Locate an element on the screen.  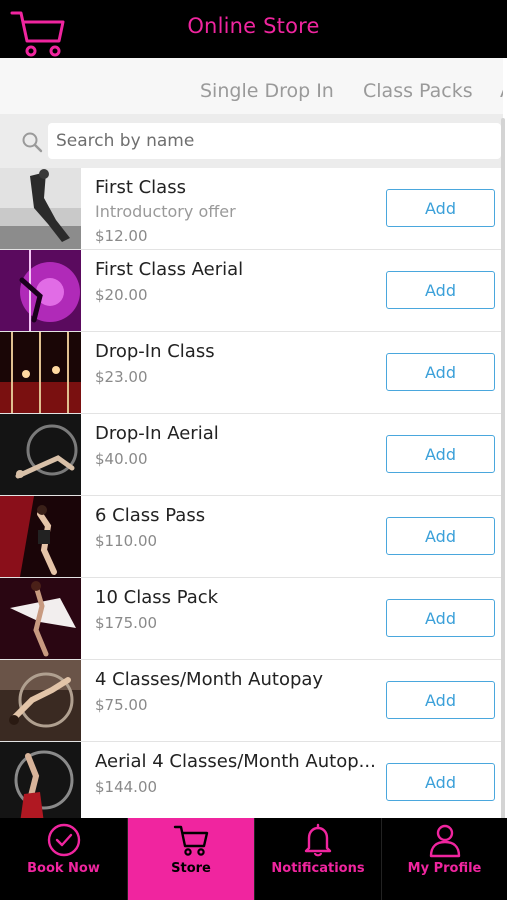
nav-my-profile: My Profile is located at coordinates (444, 859).